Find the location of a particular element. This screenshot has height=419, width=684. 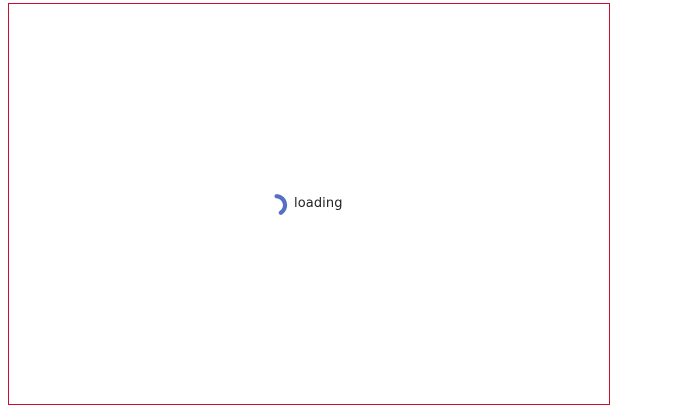

loading-indicator: loading is located at coordinates (307, 204).